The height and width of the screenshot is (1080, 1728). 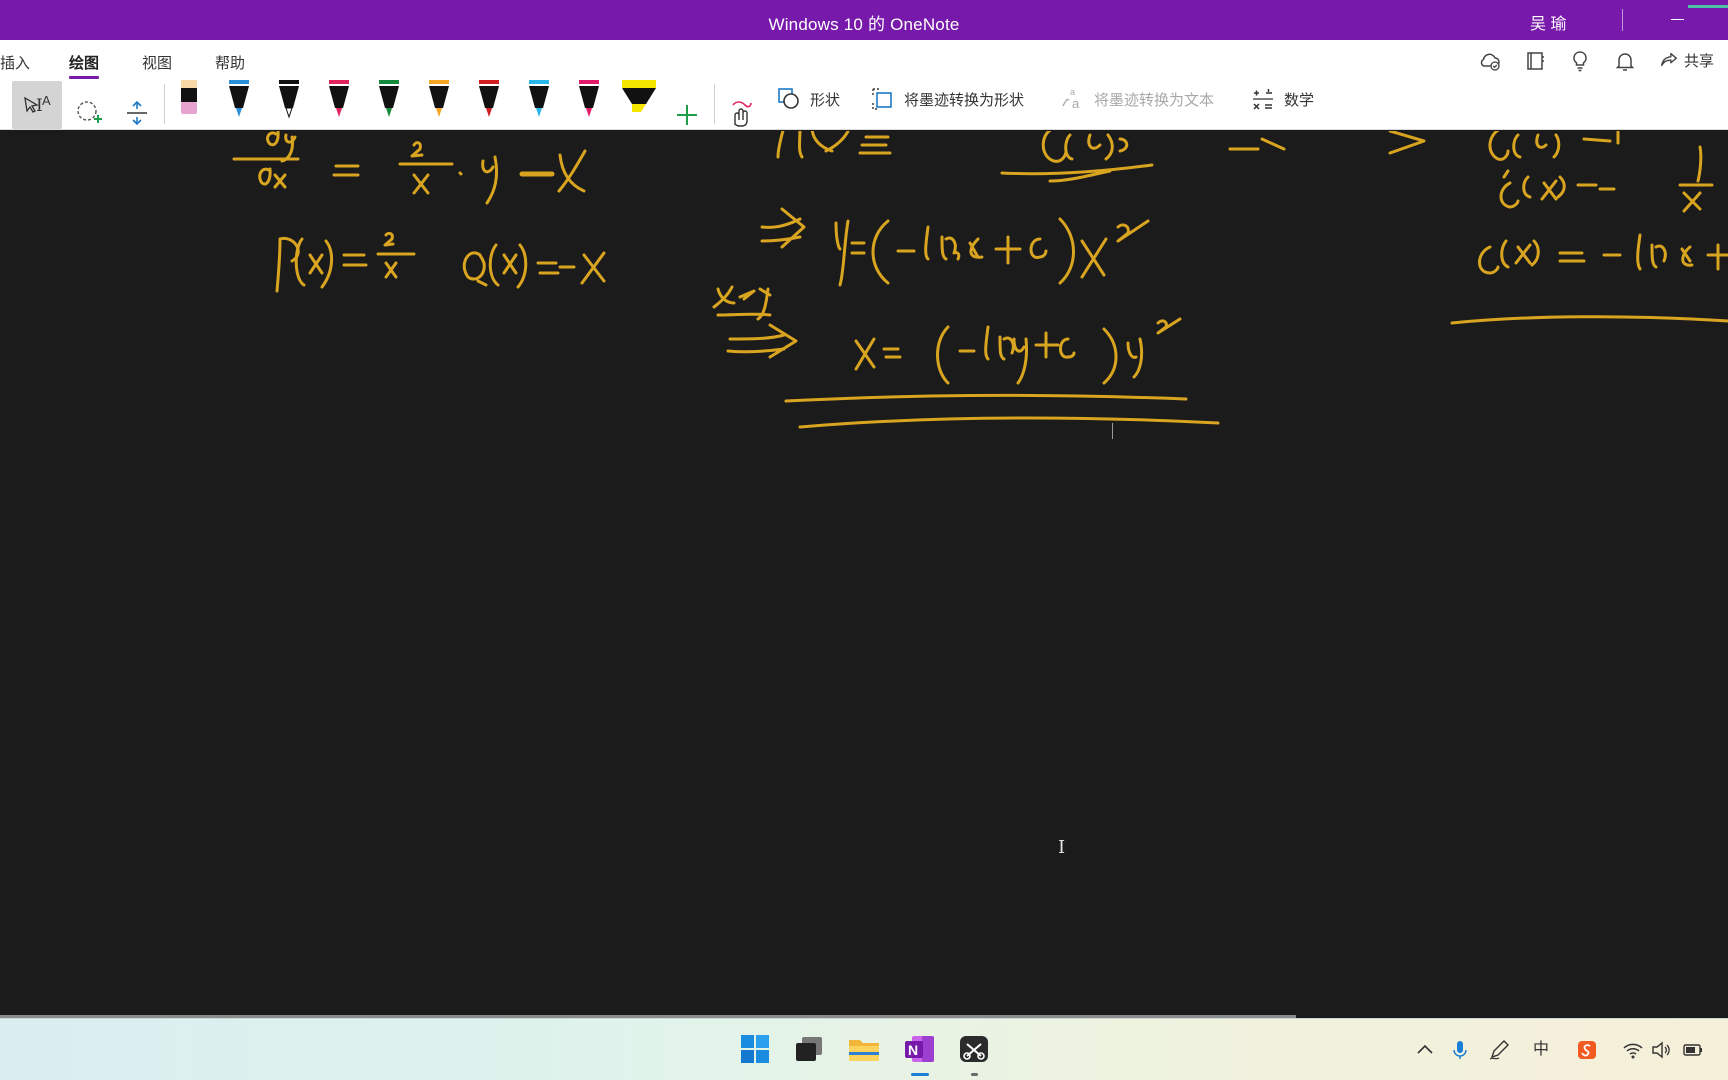 What do you see at coordinates (639, 100) in the screenshot?
I see `highlighter-yellow-pen` at bounding box center [639, 100].